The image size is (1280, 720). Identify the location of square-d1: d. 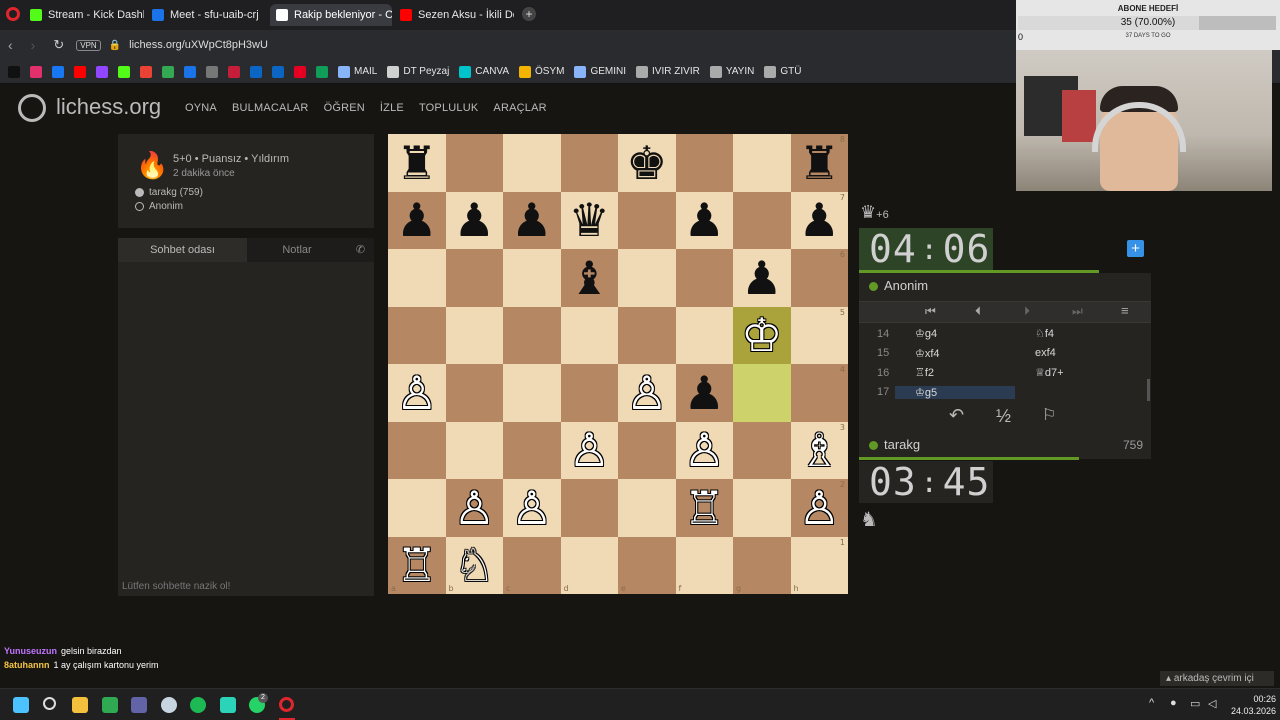
(589, 565).